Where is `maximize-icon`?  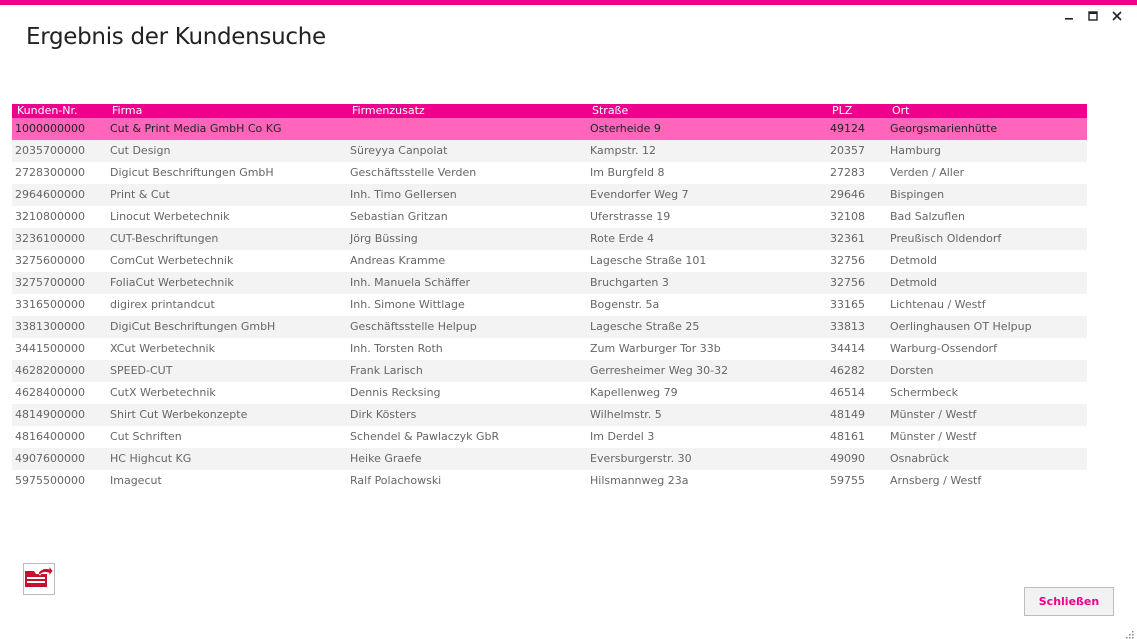 maximize-icon is located at coordinates (1093, 16).